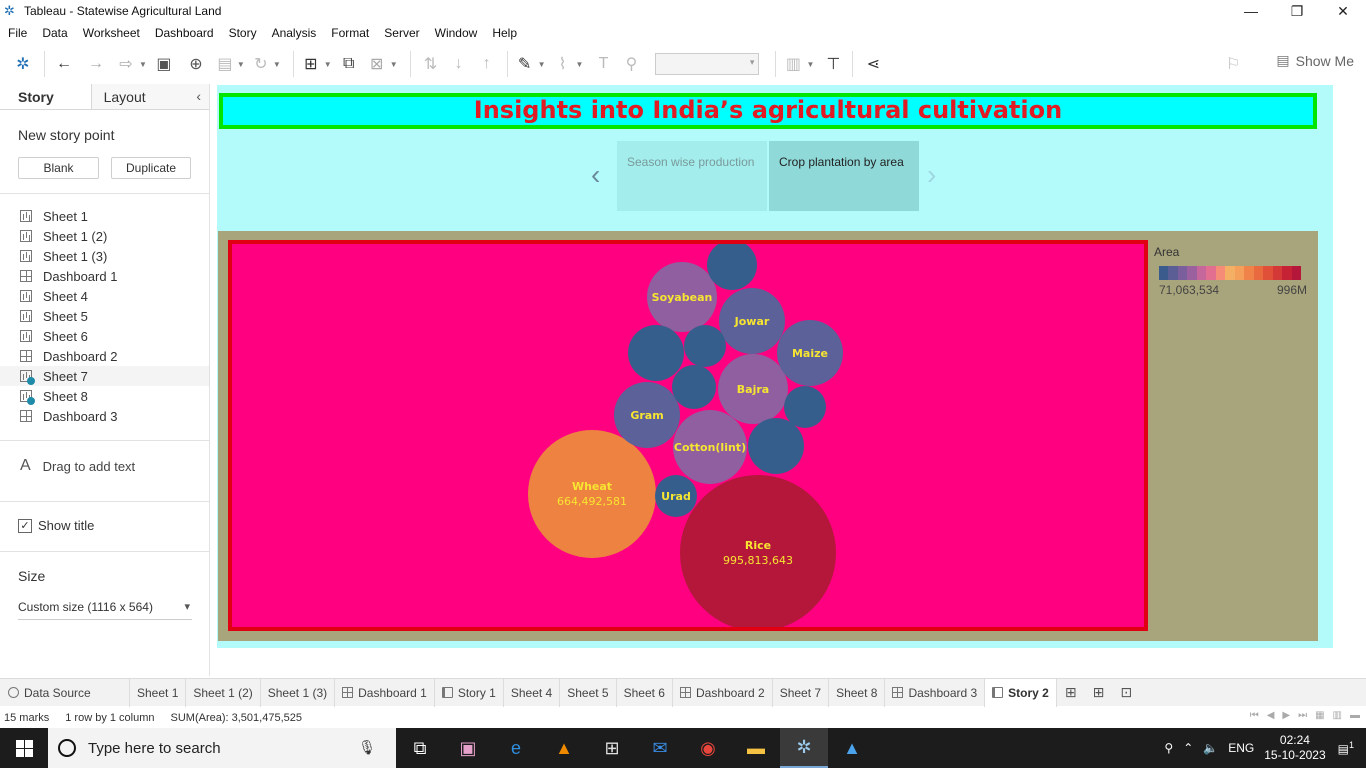  What do you see at coordinates (844, 176) in the screenshot?
I see `story-point-crop-plantation: Crop plantation by area` at bounding box center [844, 176].